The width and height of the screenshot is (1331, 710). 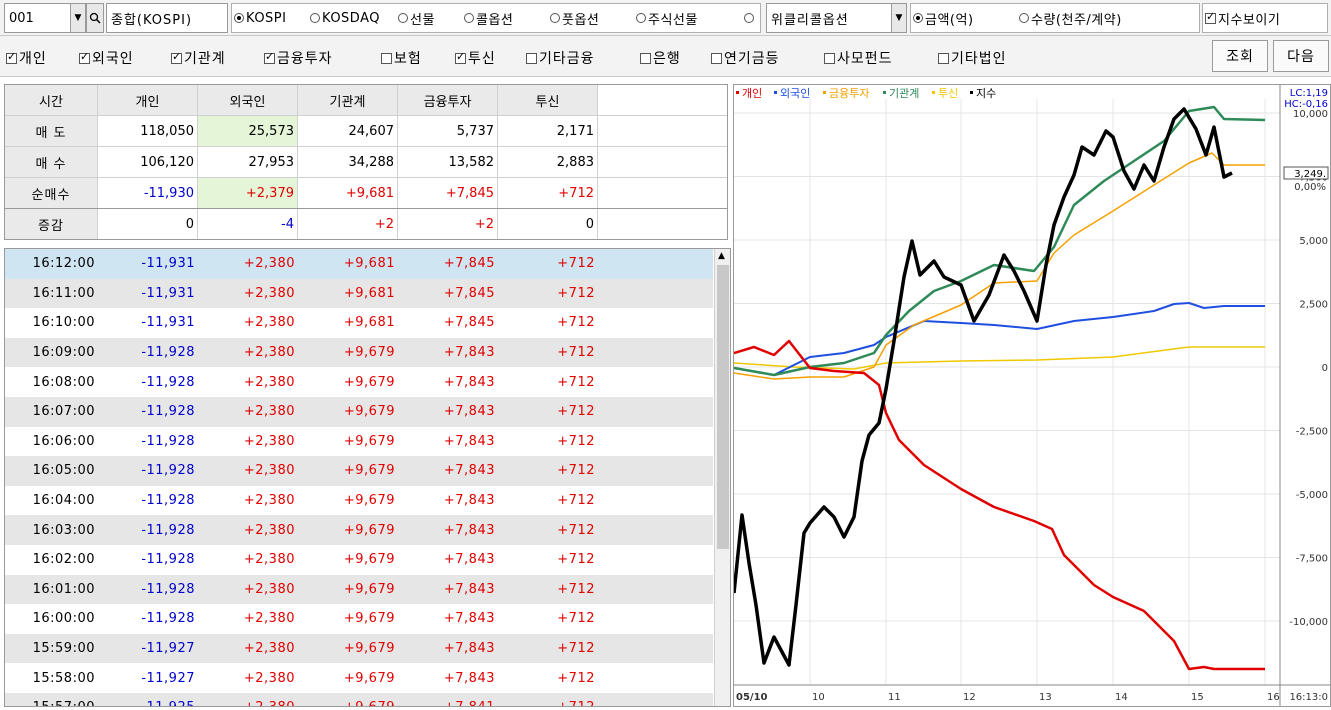 What do you see at coordinates (359, 589) in the screenshot?
I see `table-row: 16:01:00 -11,928 +2,380 +9,679 +7,843 +712` at bounding box center [359, 589].